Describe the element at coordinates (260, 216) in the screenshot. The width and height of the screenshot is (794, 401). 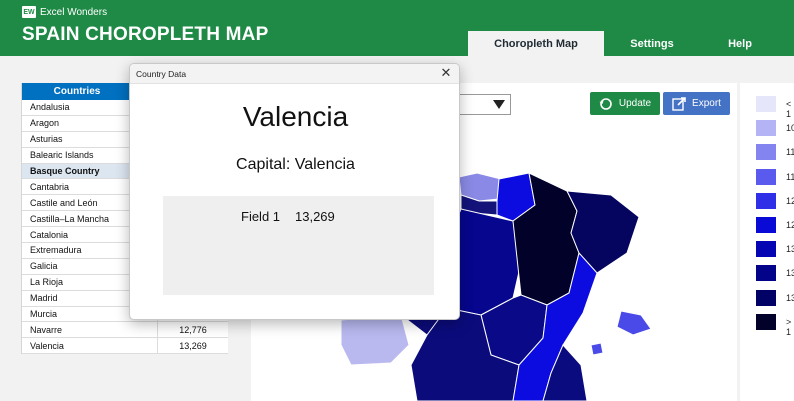
I see `dialog-field-label: Field 1` at that location.